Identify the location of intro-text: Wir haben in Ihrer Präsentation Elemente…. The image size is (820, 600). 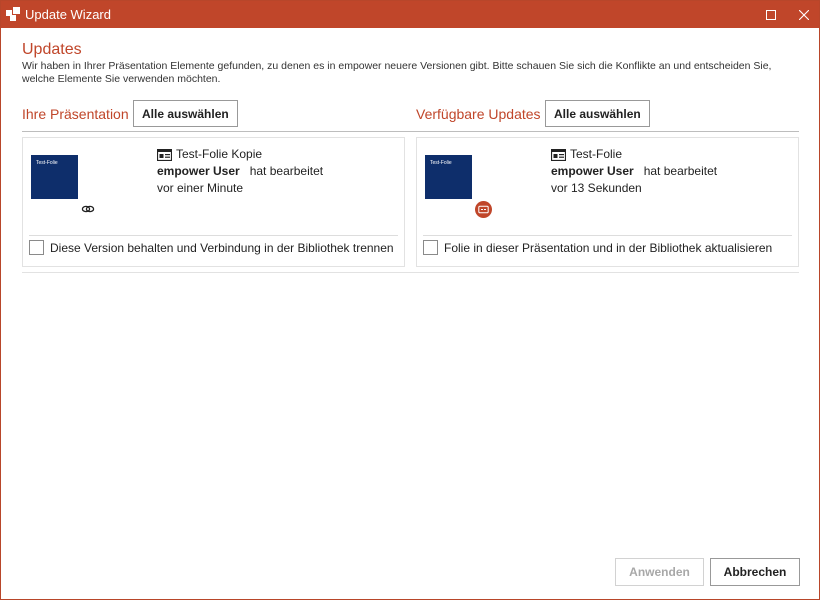
(397, 72).